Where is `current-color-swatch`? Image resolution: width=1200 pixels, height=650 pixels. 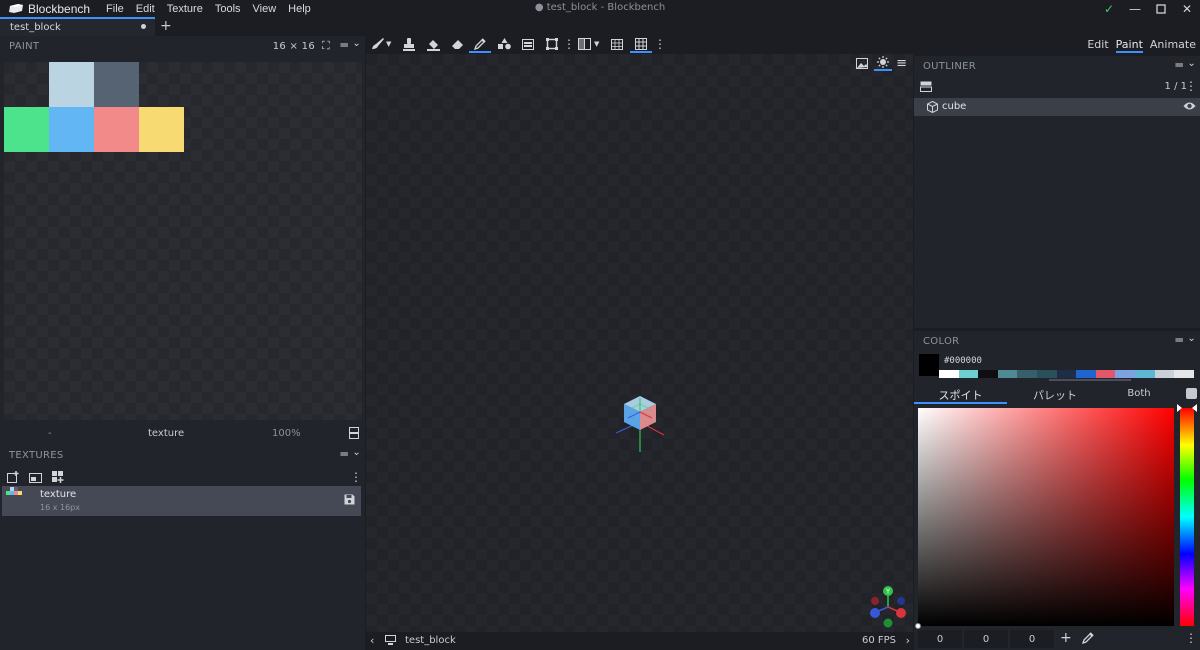 current-color-swatch is located at coordinates (929, 365).